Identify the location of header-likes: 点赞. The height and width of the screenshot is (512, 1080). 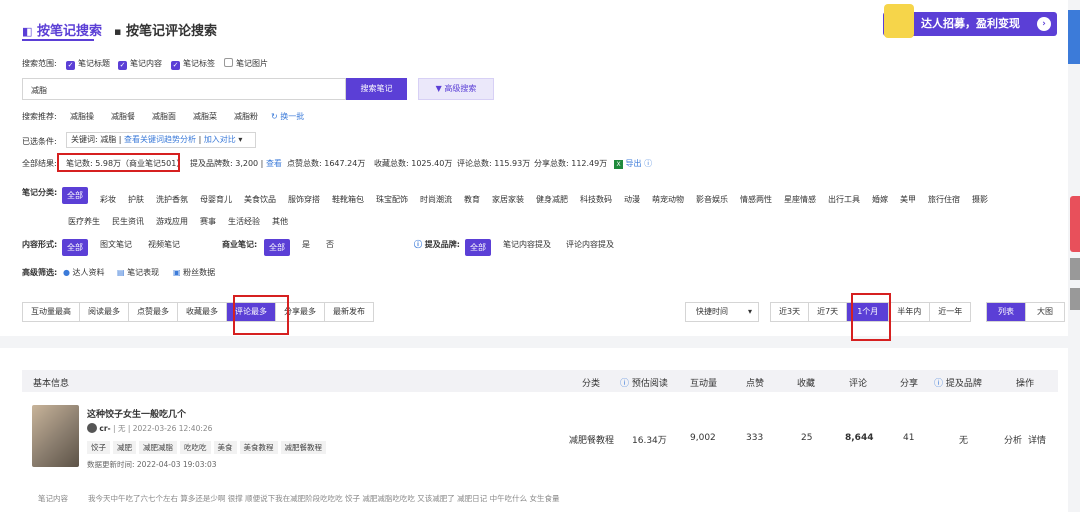
(755, 382).